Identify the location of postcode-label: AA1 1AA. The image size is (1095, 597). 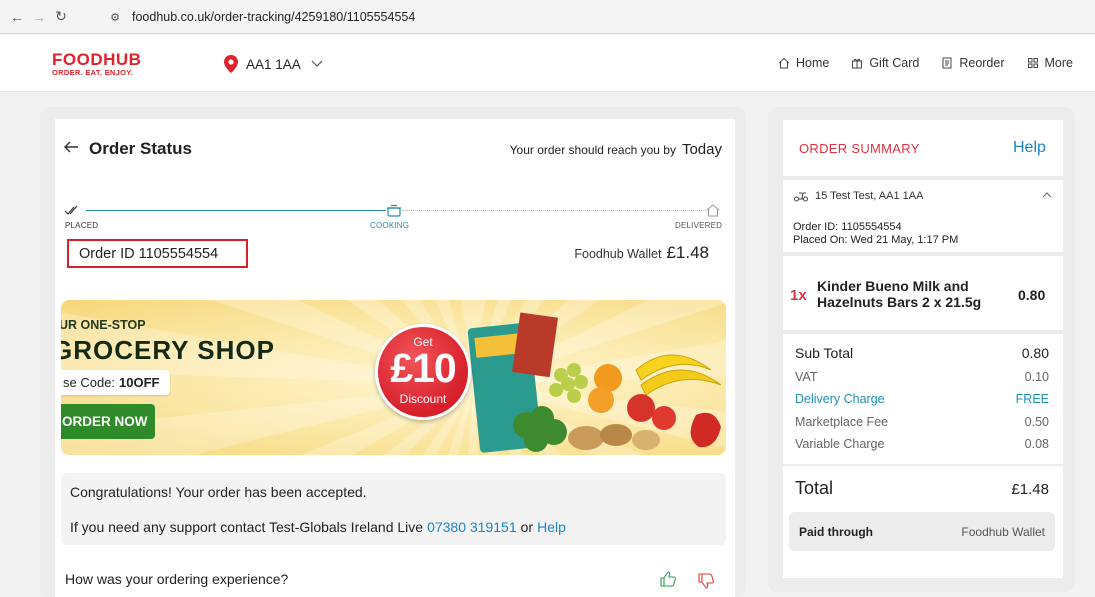
(273, 64).